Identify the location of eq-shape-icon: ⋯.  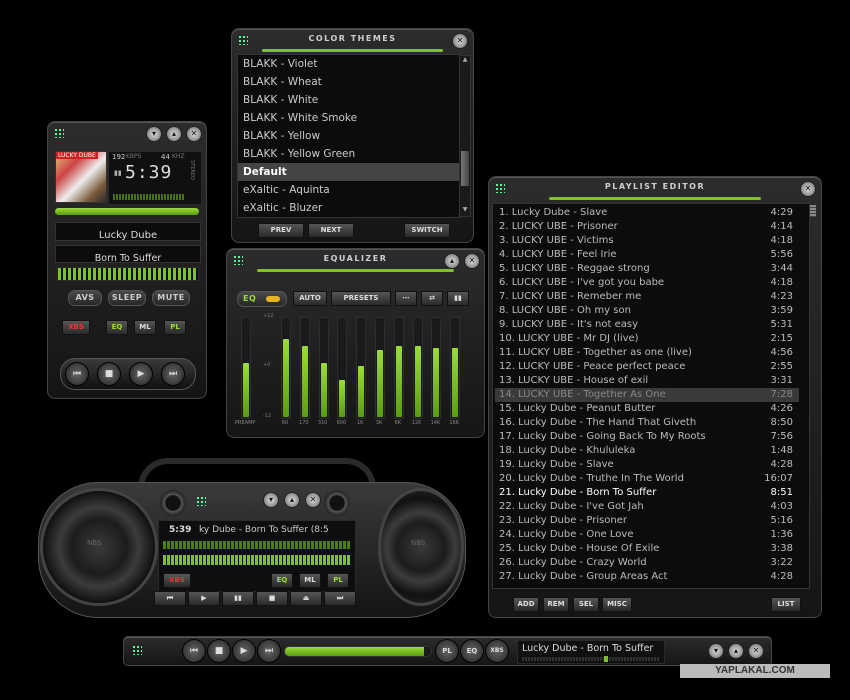
(406, 298).